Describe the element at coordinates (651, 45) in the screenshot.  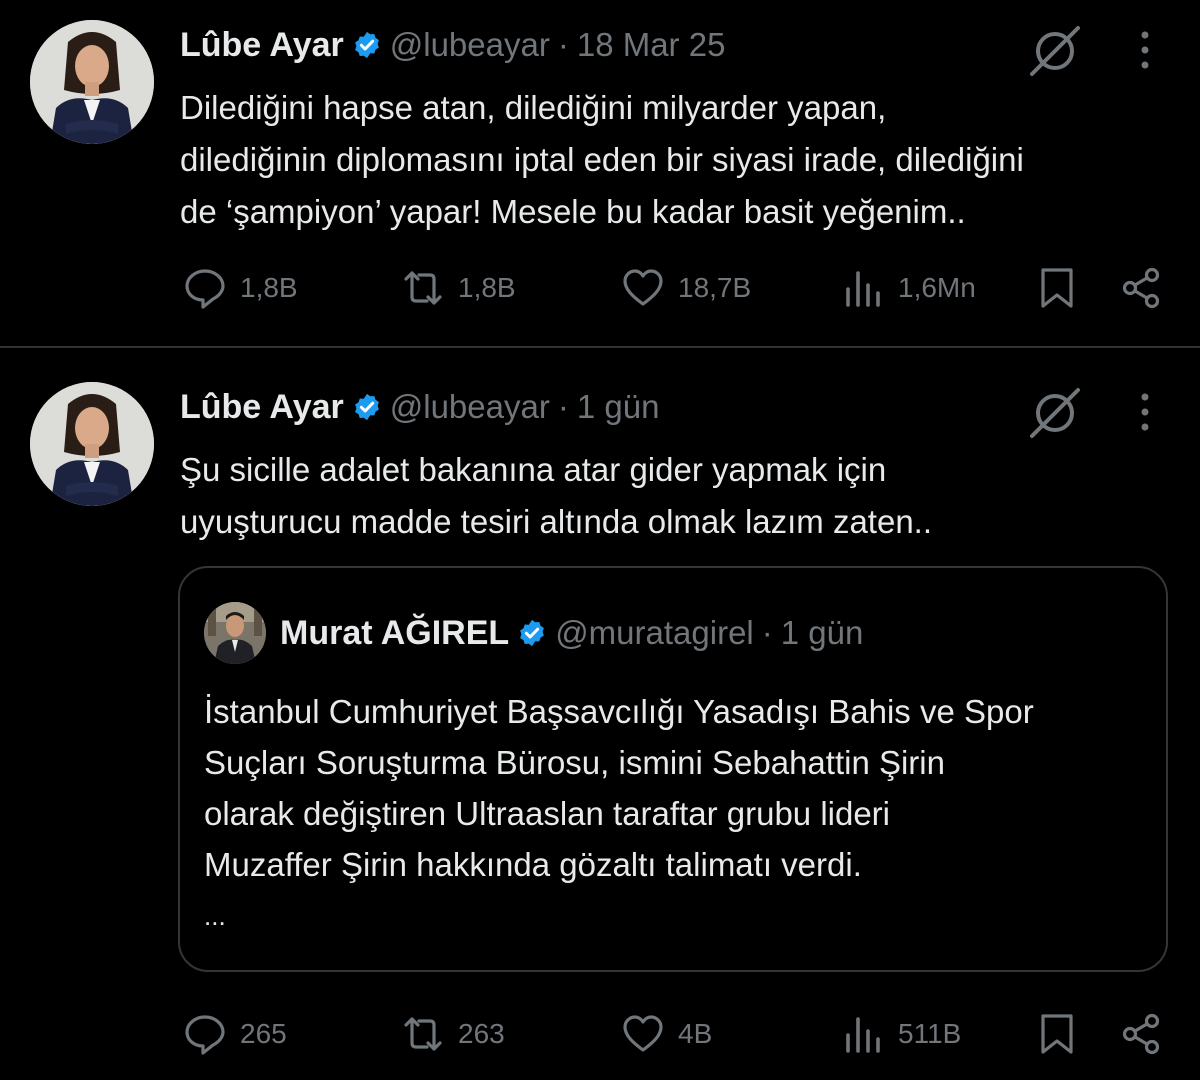
I see `timestamp: 18 Mar 25` at that location.